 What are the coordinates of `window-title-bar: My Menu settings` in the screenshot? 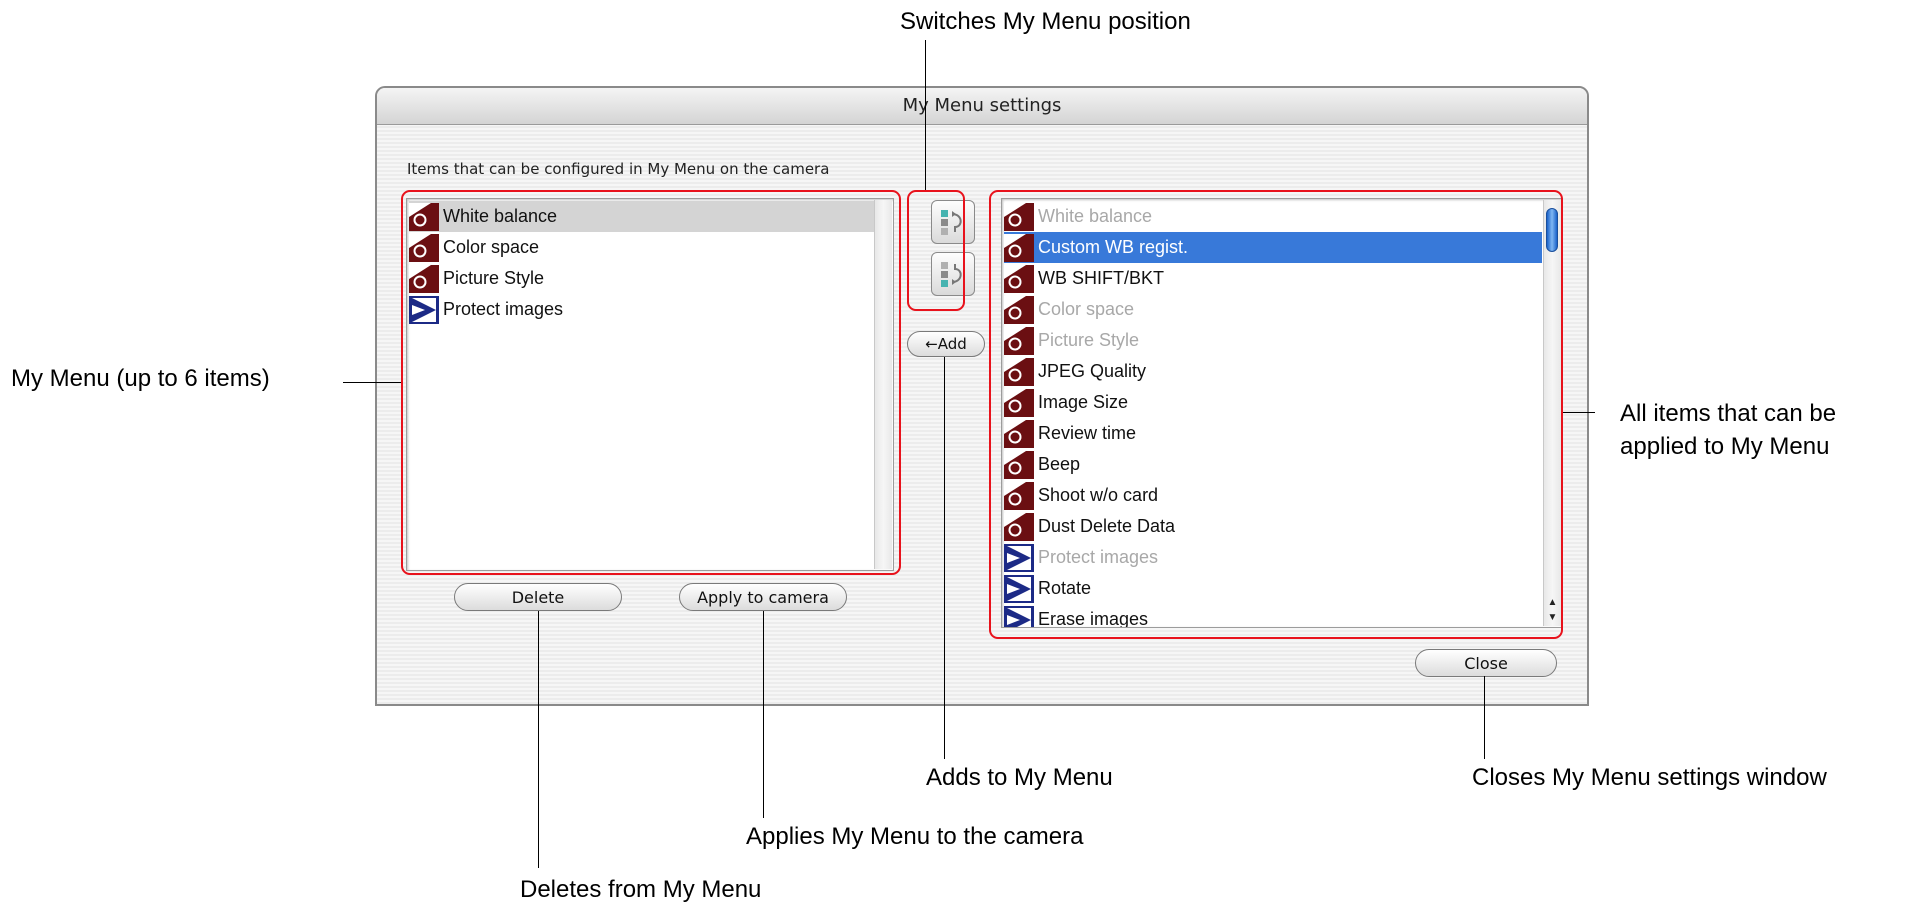 It's located at (982, 106).